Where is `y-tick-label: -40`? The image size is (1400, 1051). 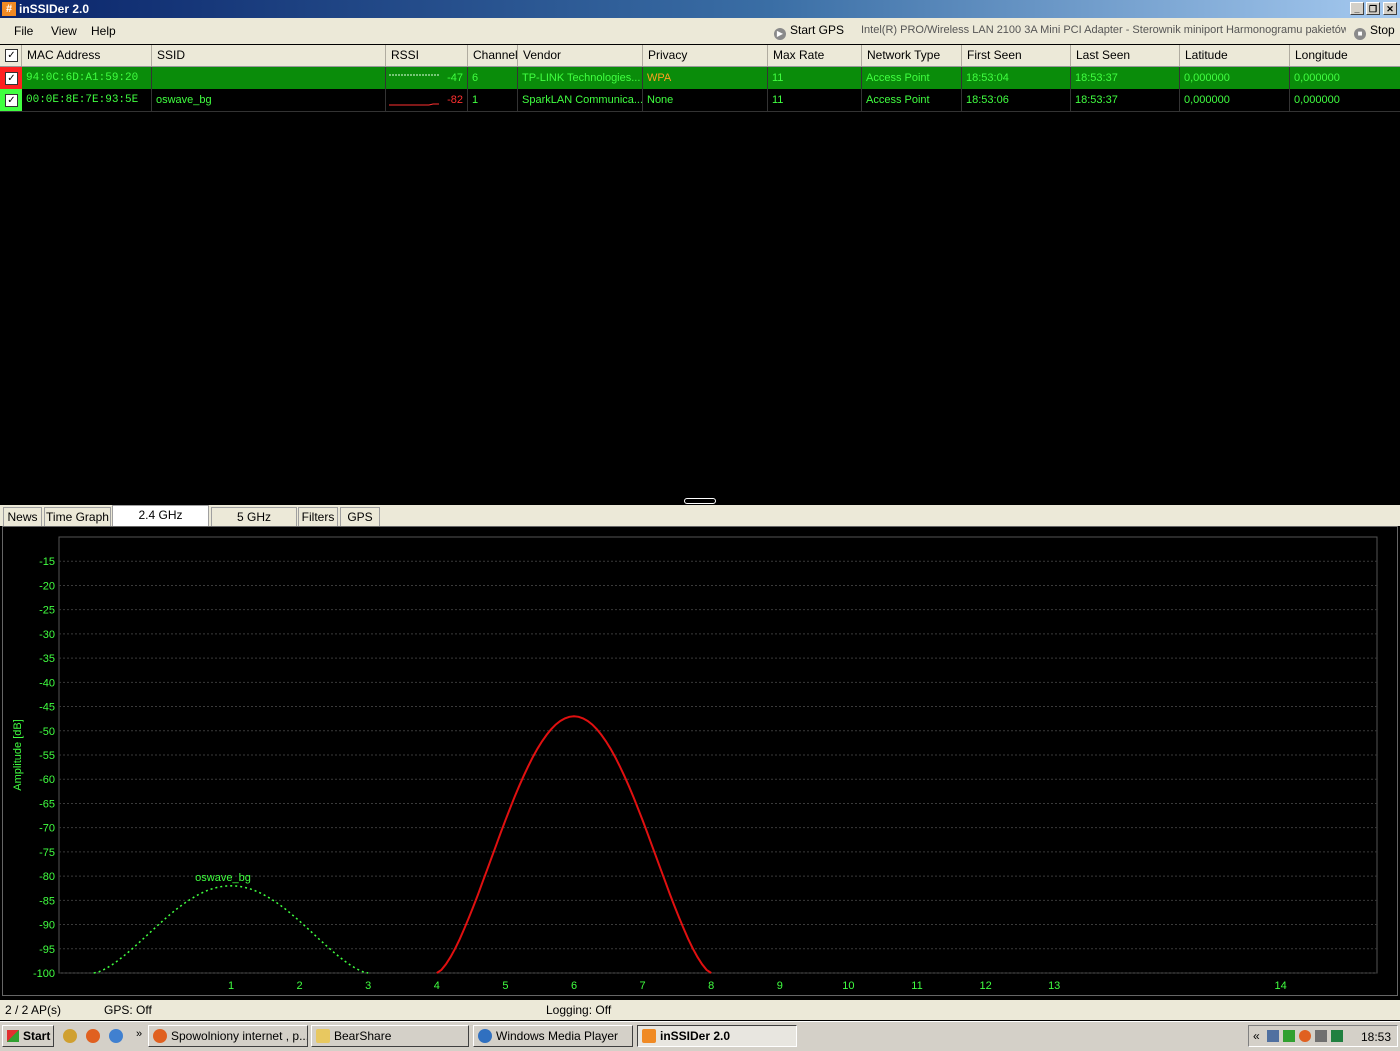
y-tick-label: -40 is located at coordinates (47, 683).